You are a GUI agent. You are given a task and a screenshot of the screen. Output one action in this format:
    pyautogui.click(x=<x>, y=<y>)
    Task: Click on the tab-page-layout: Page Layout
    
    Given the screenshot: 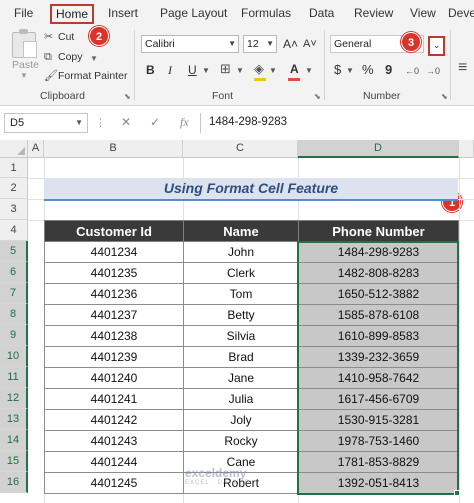 What is the action you would take?
    pyautogui.click(x=193, y=14)
    